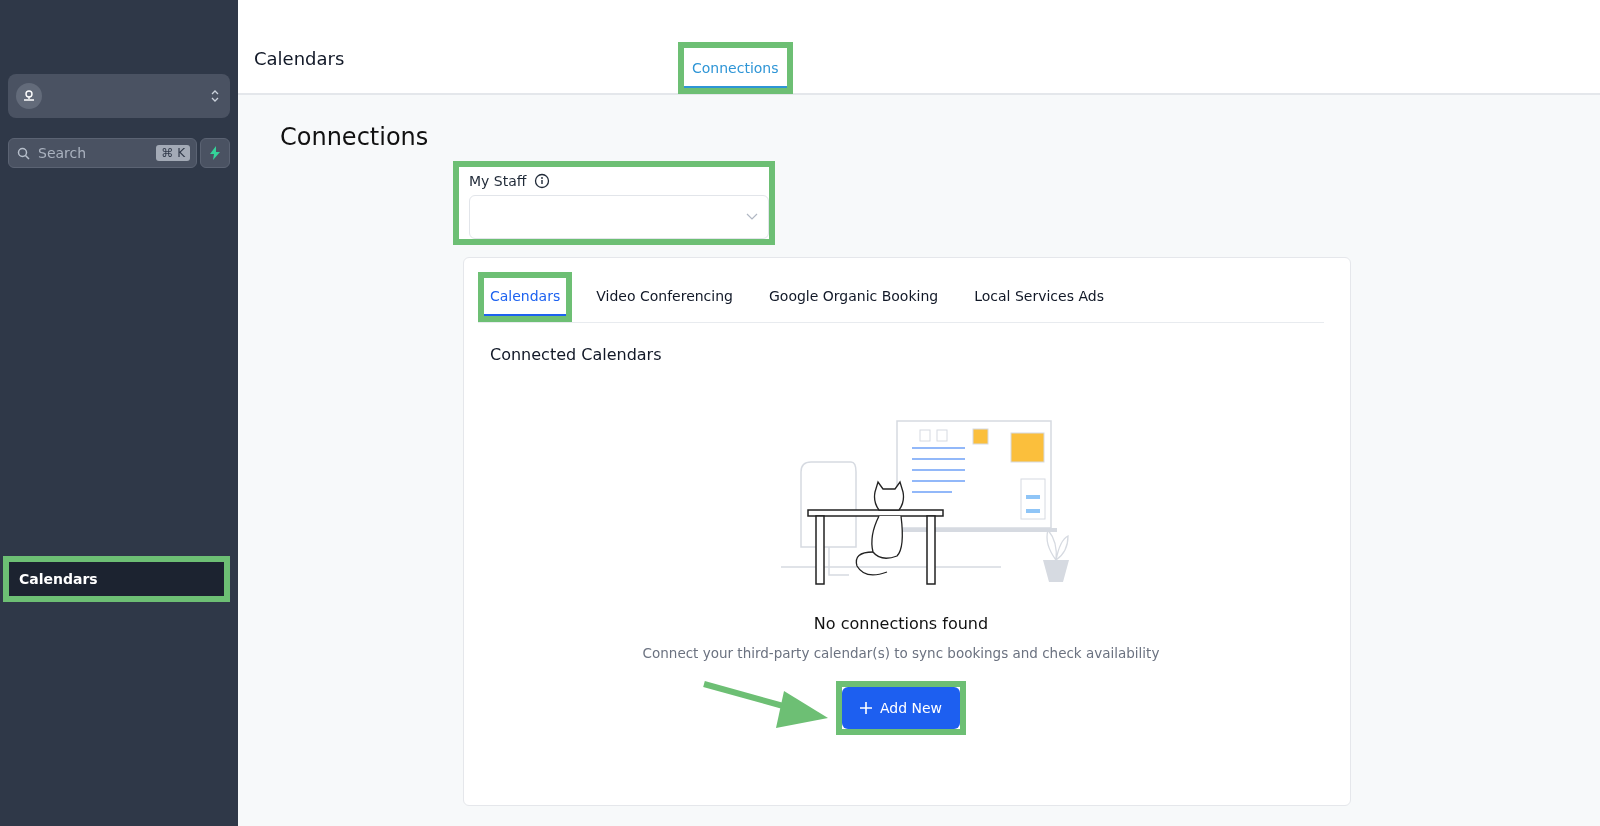  What do you see at coordinates (752, 217) in the screenshot?
I see `chevron-down-icon` at bounding box center [752, 217].